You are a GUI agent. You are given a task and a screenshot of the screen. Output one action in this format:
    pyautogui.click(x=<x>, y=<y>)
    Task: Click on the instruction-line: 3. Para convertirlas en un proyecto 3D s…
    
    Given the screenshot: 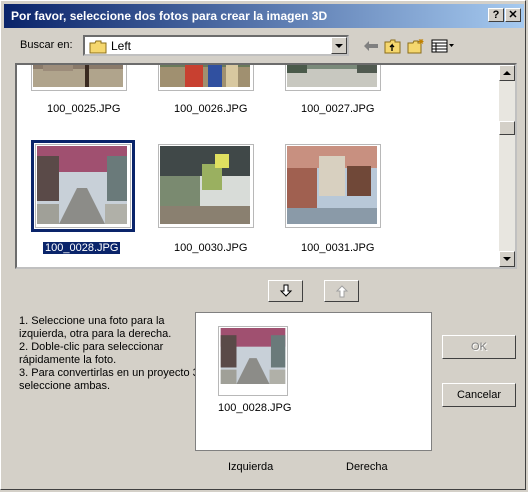 What is the action you would take?
    pyautogui.click(x=113, y=379)
    